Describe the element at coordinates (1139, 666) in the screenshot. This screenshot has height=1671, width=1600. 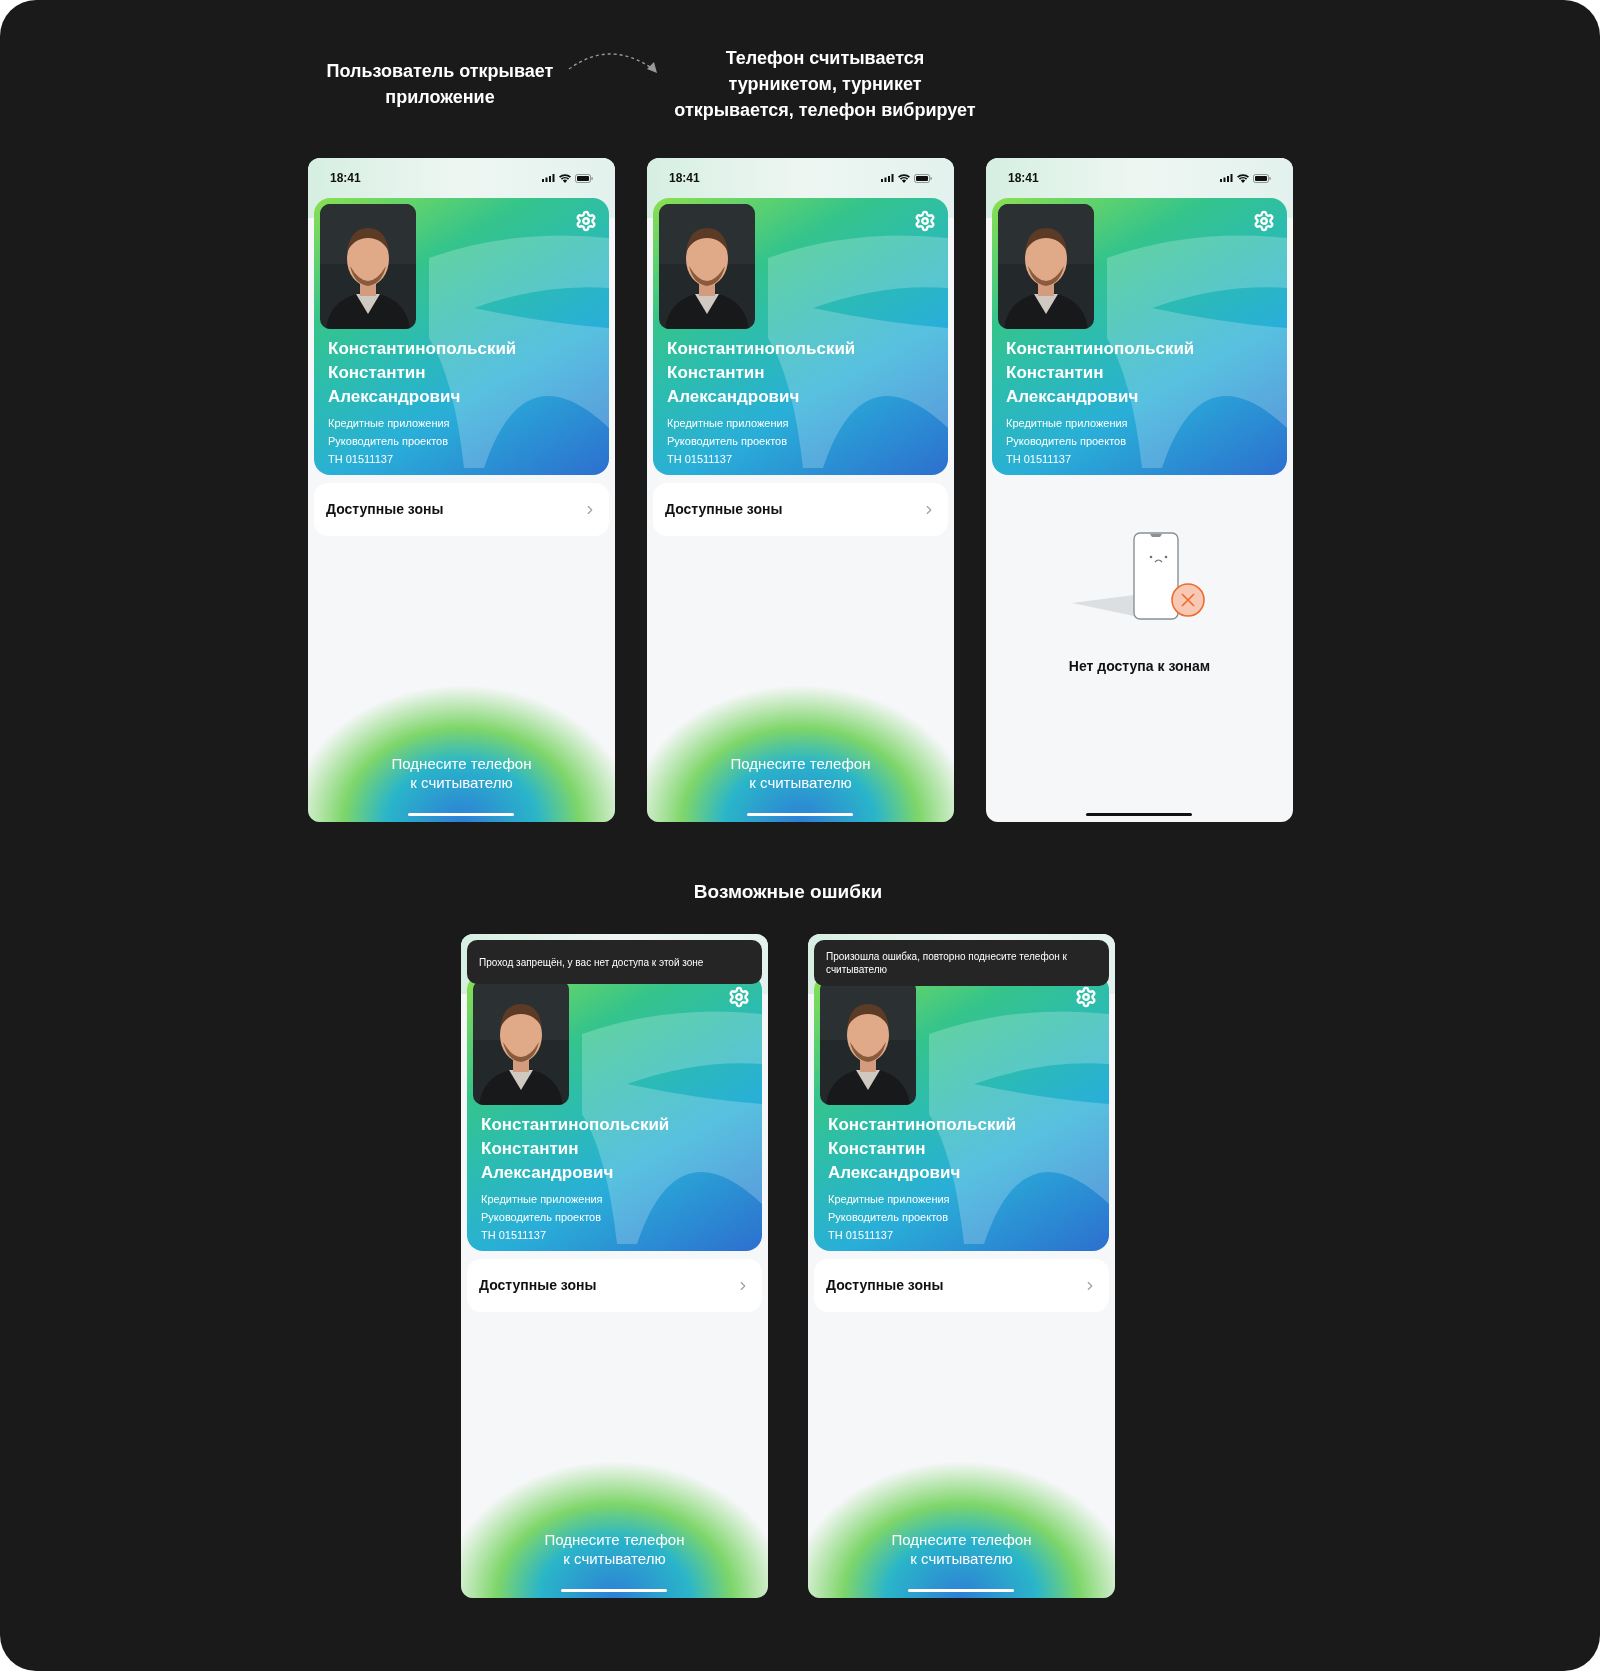
I see `no-access-message: Нет доступа к зонам` at that location.